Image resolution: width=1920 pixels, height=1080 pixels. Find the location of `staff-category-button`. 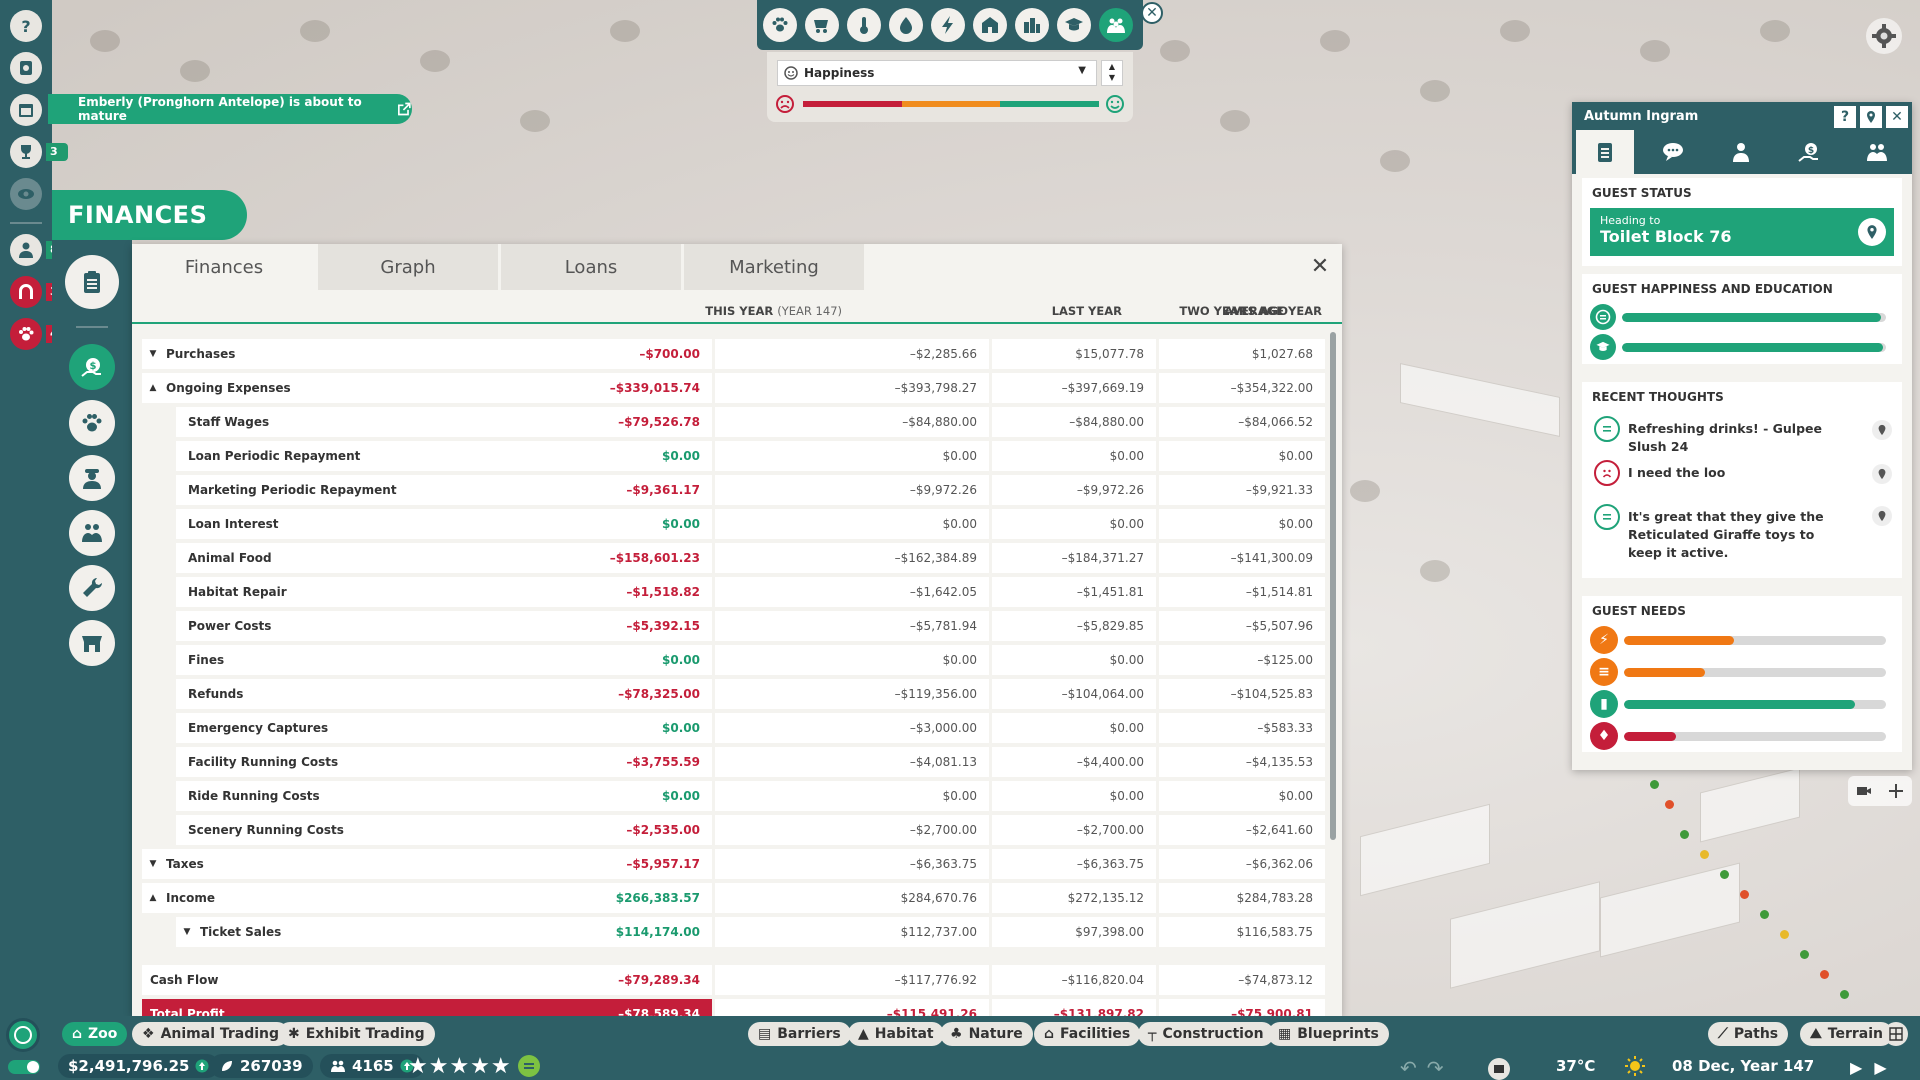

staff-category-button is located at coordinates (92, 478).